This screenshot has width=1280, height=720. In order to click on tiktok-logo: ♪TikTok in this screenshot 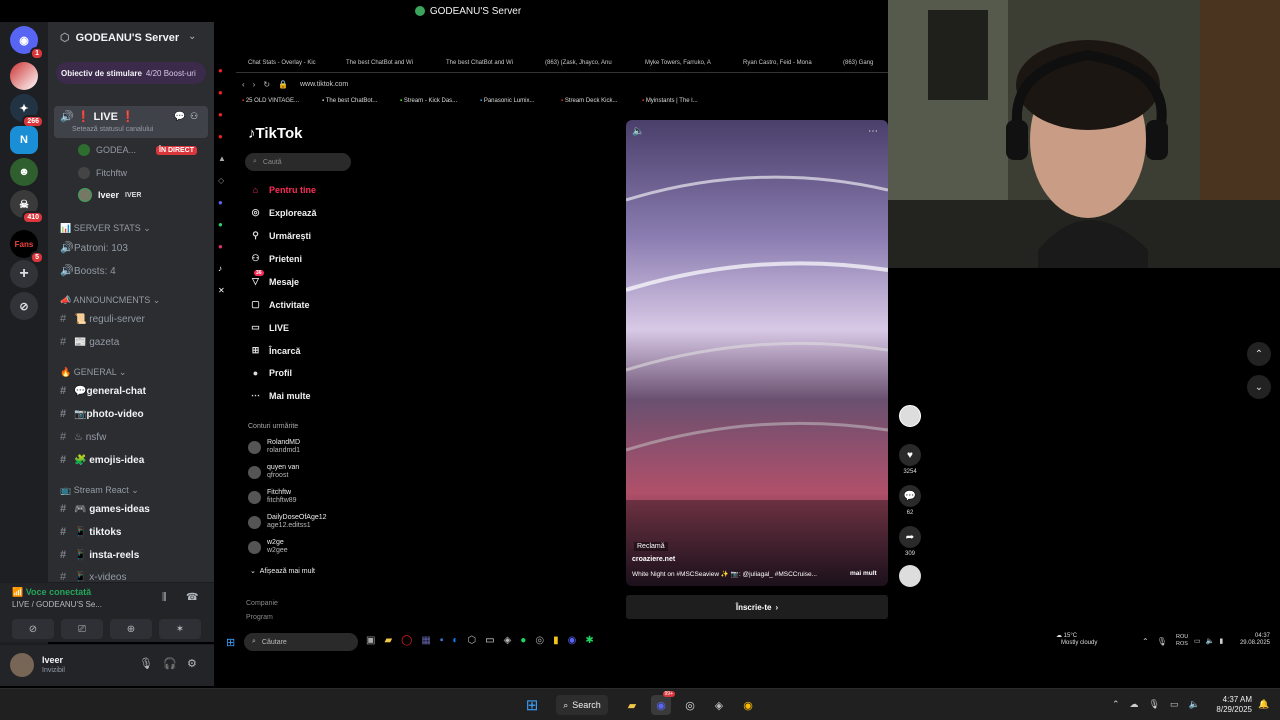, I will do `click(275, 133)`.